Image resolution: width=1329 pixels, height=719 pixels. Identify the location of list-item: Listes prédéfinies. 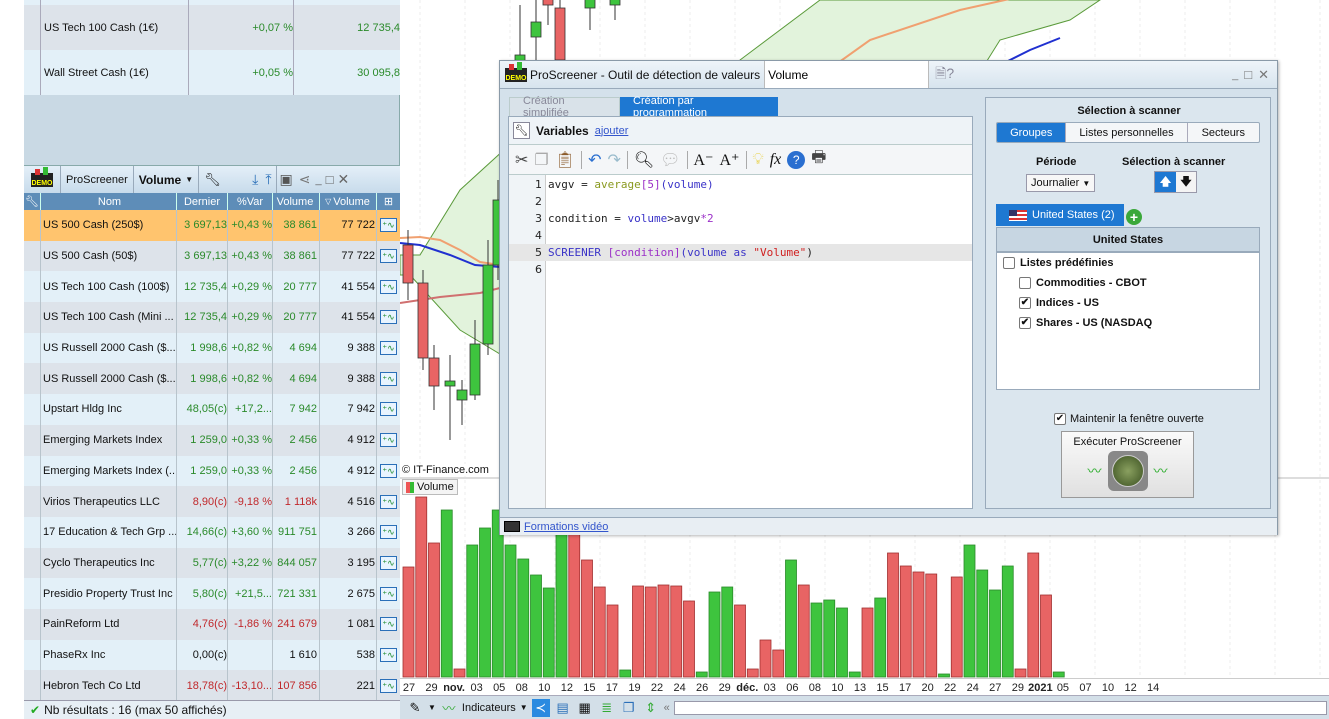
(1058, 263).